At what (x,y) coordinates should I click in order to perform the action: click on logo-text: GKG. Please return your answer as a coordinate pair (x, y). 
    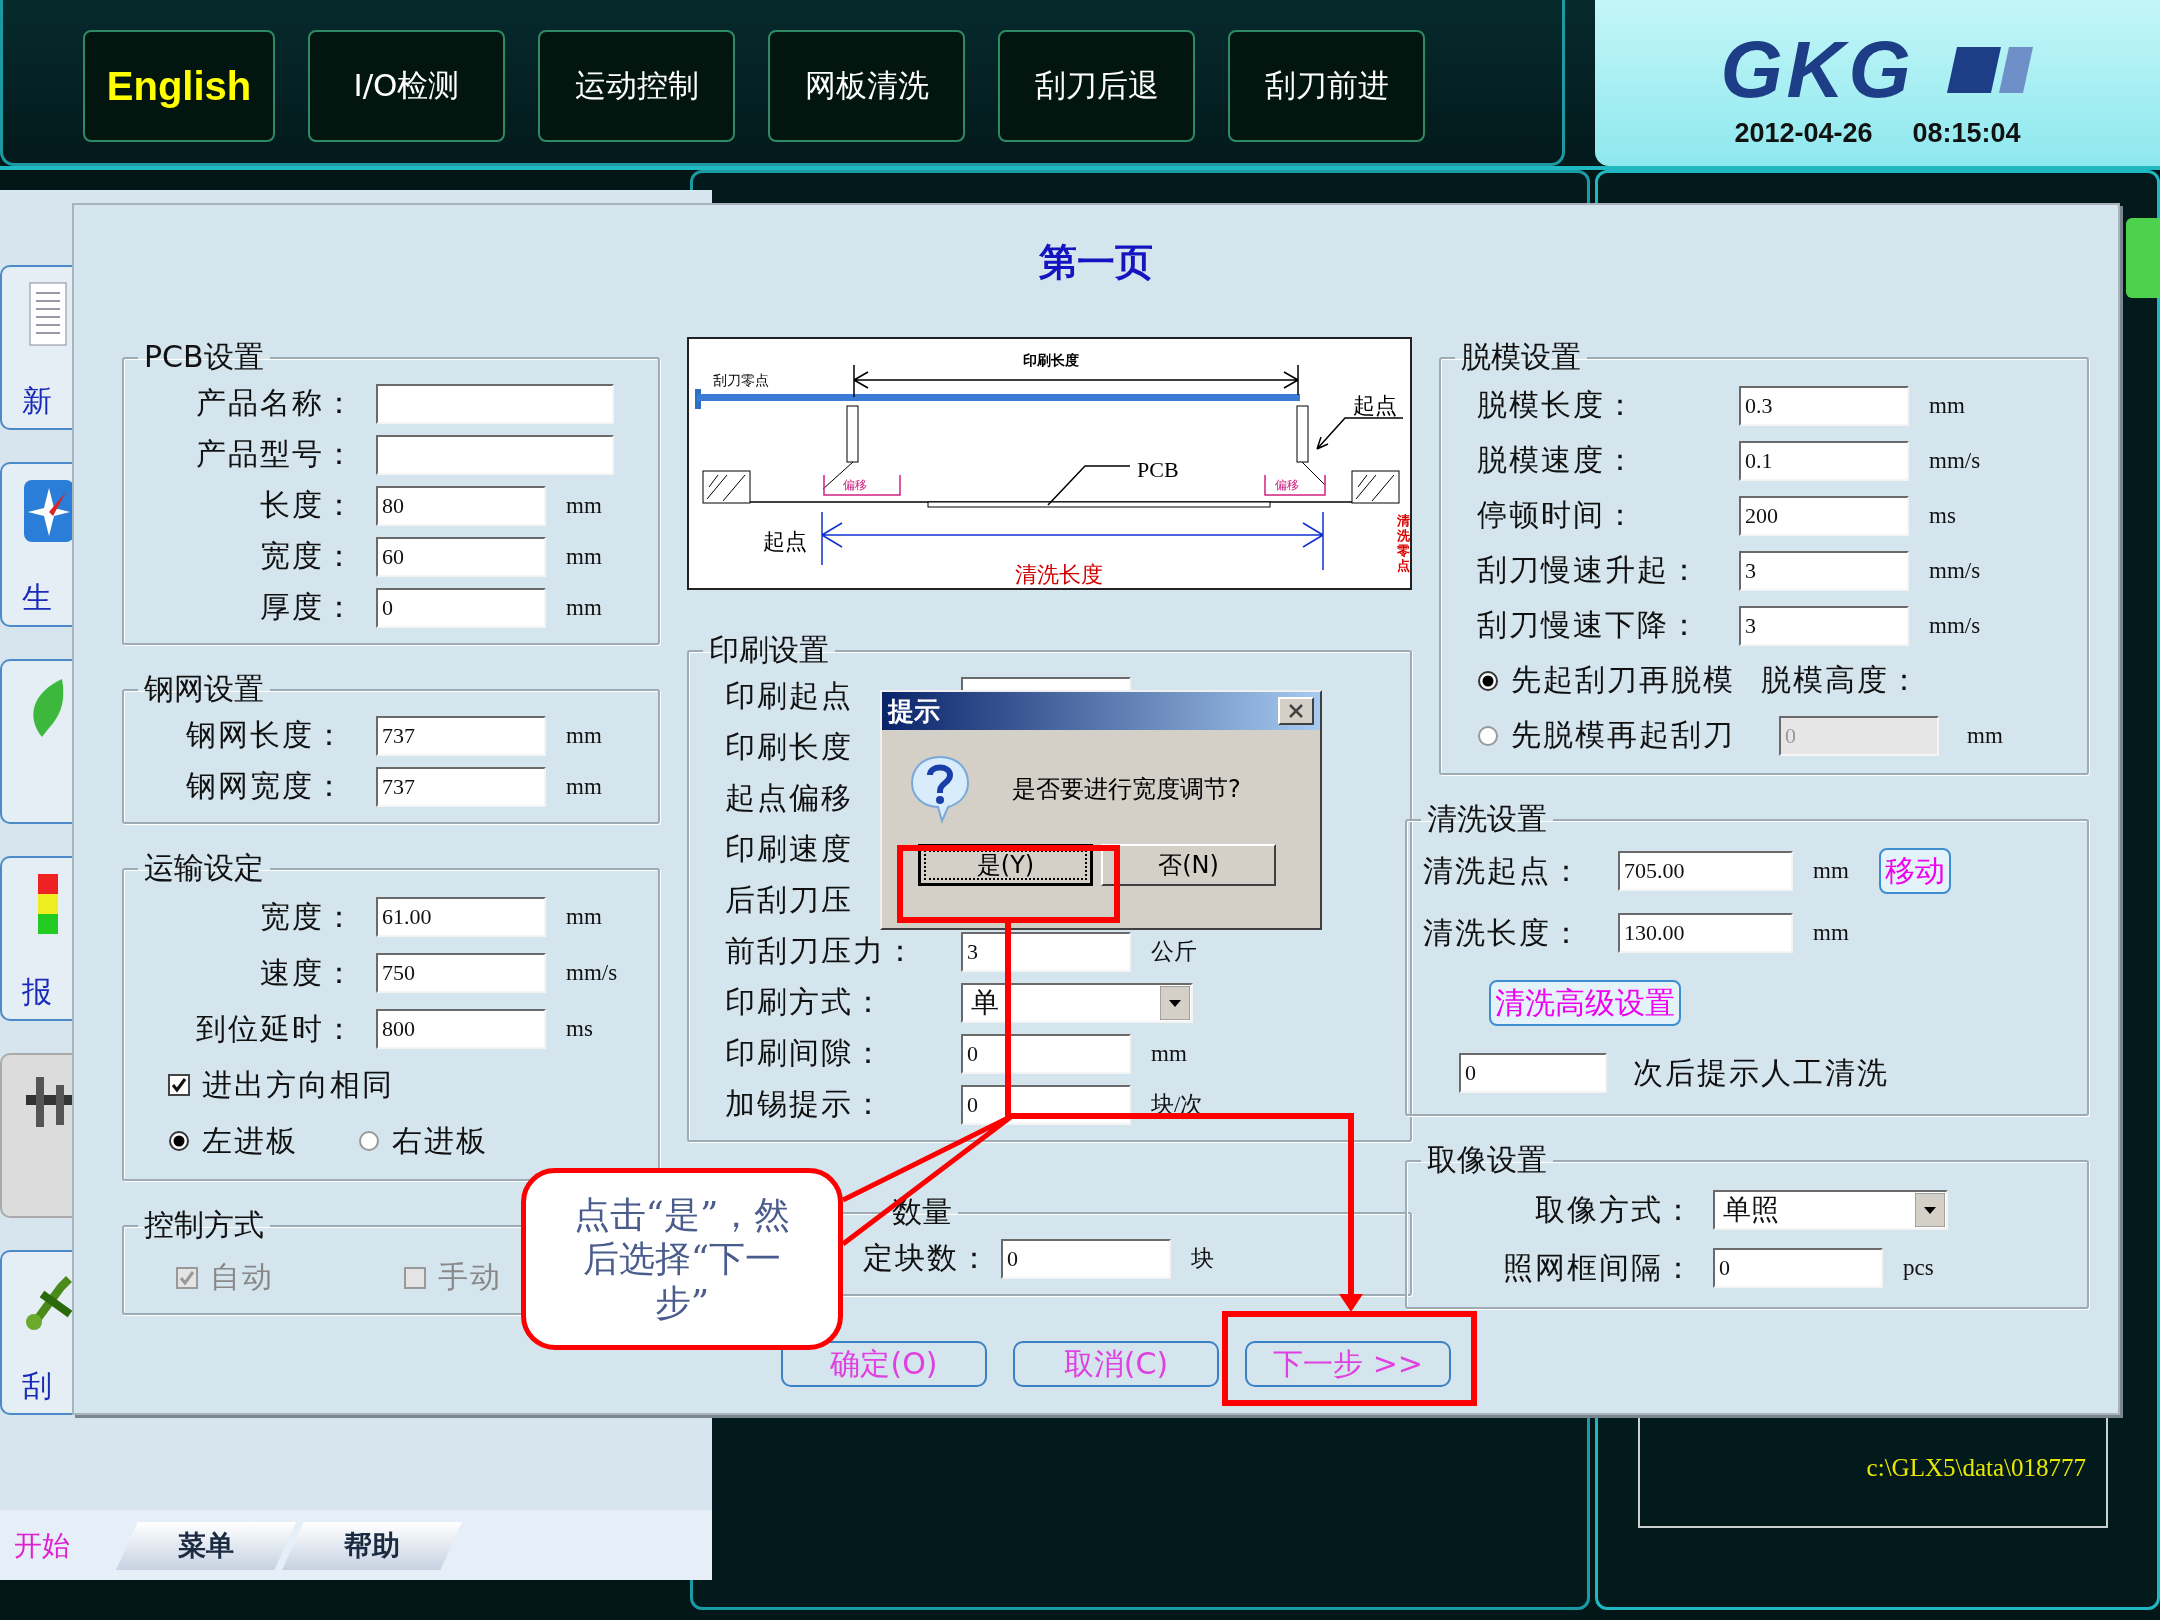
    Looking at the image, I should click on (1817, 70).